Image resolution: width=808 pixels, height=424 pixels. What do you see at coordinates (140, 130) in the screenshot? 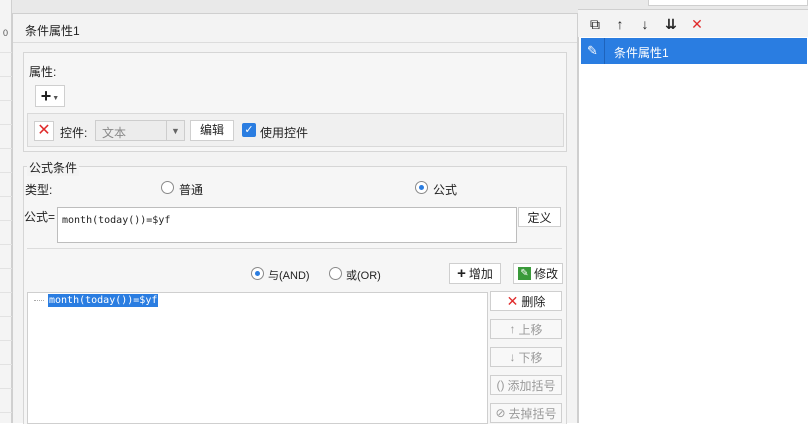
I see `control-select: 文本 ▼` at bounding box center [140, 130].